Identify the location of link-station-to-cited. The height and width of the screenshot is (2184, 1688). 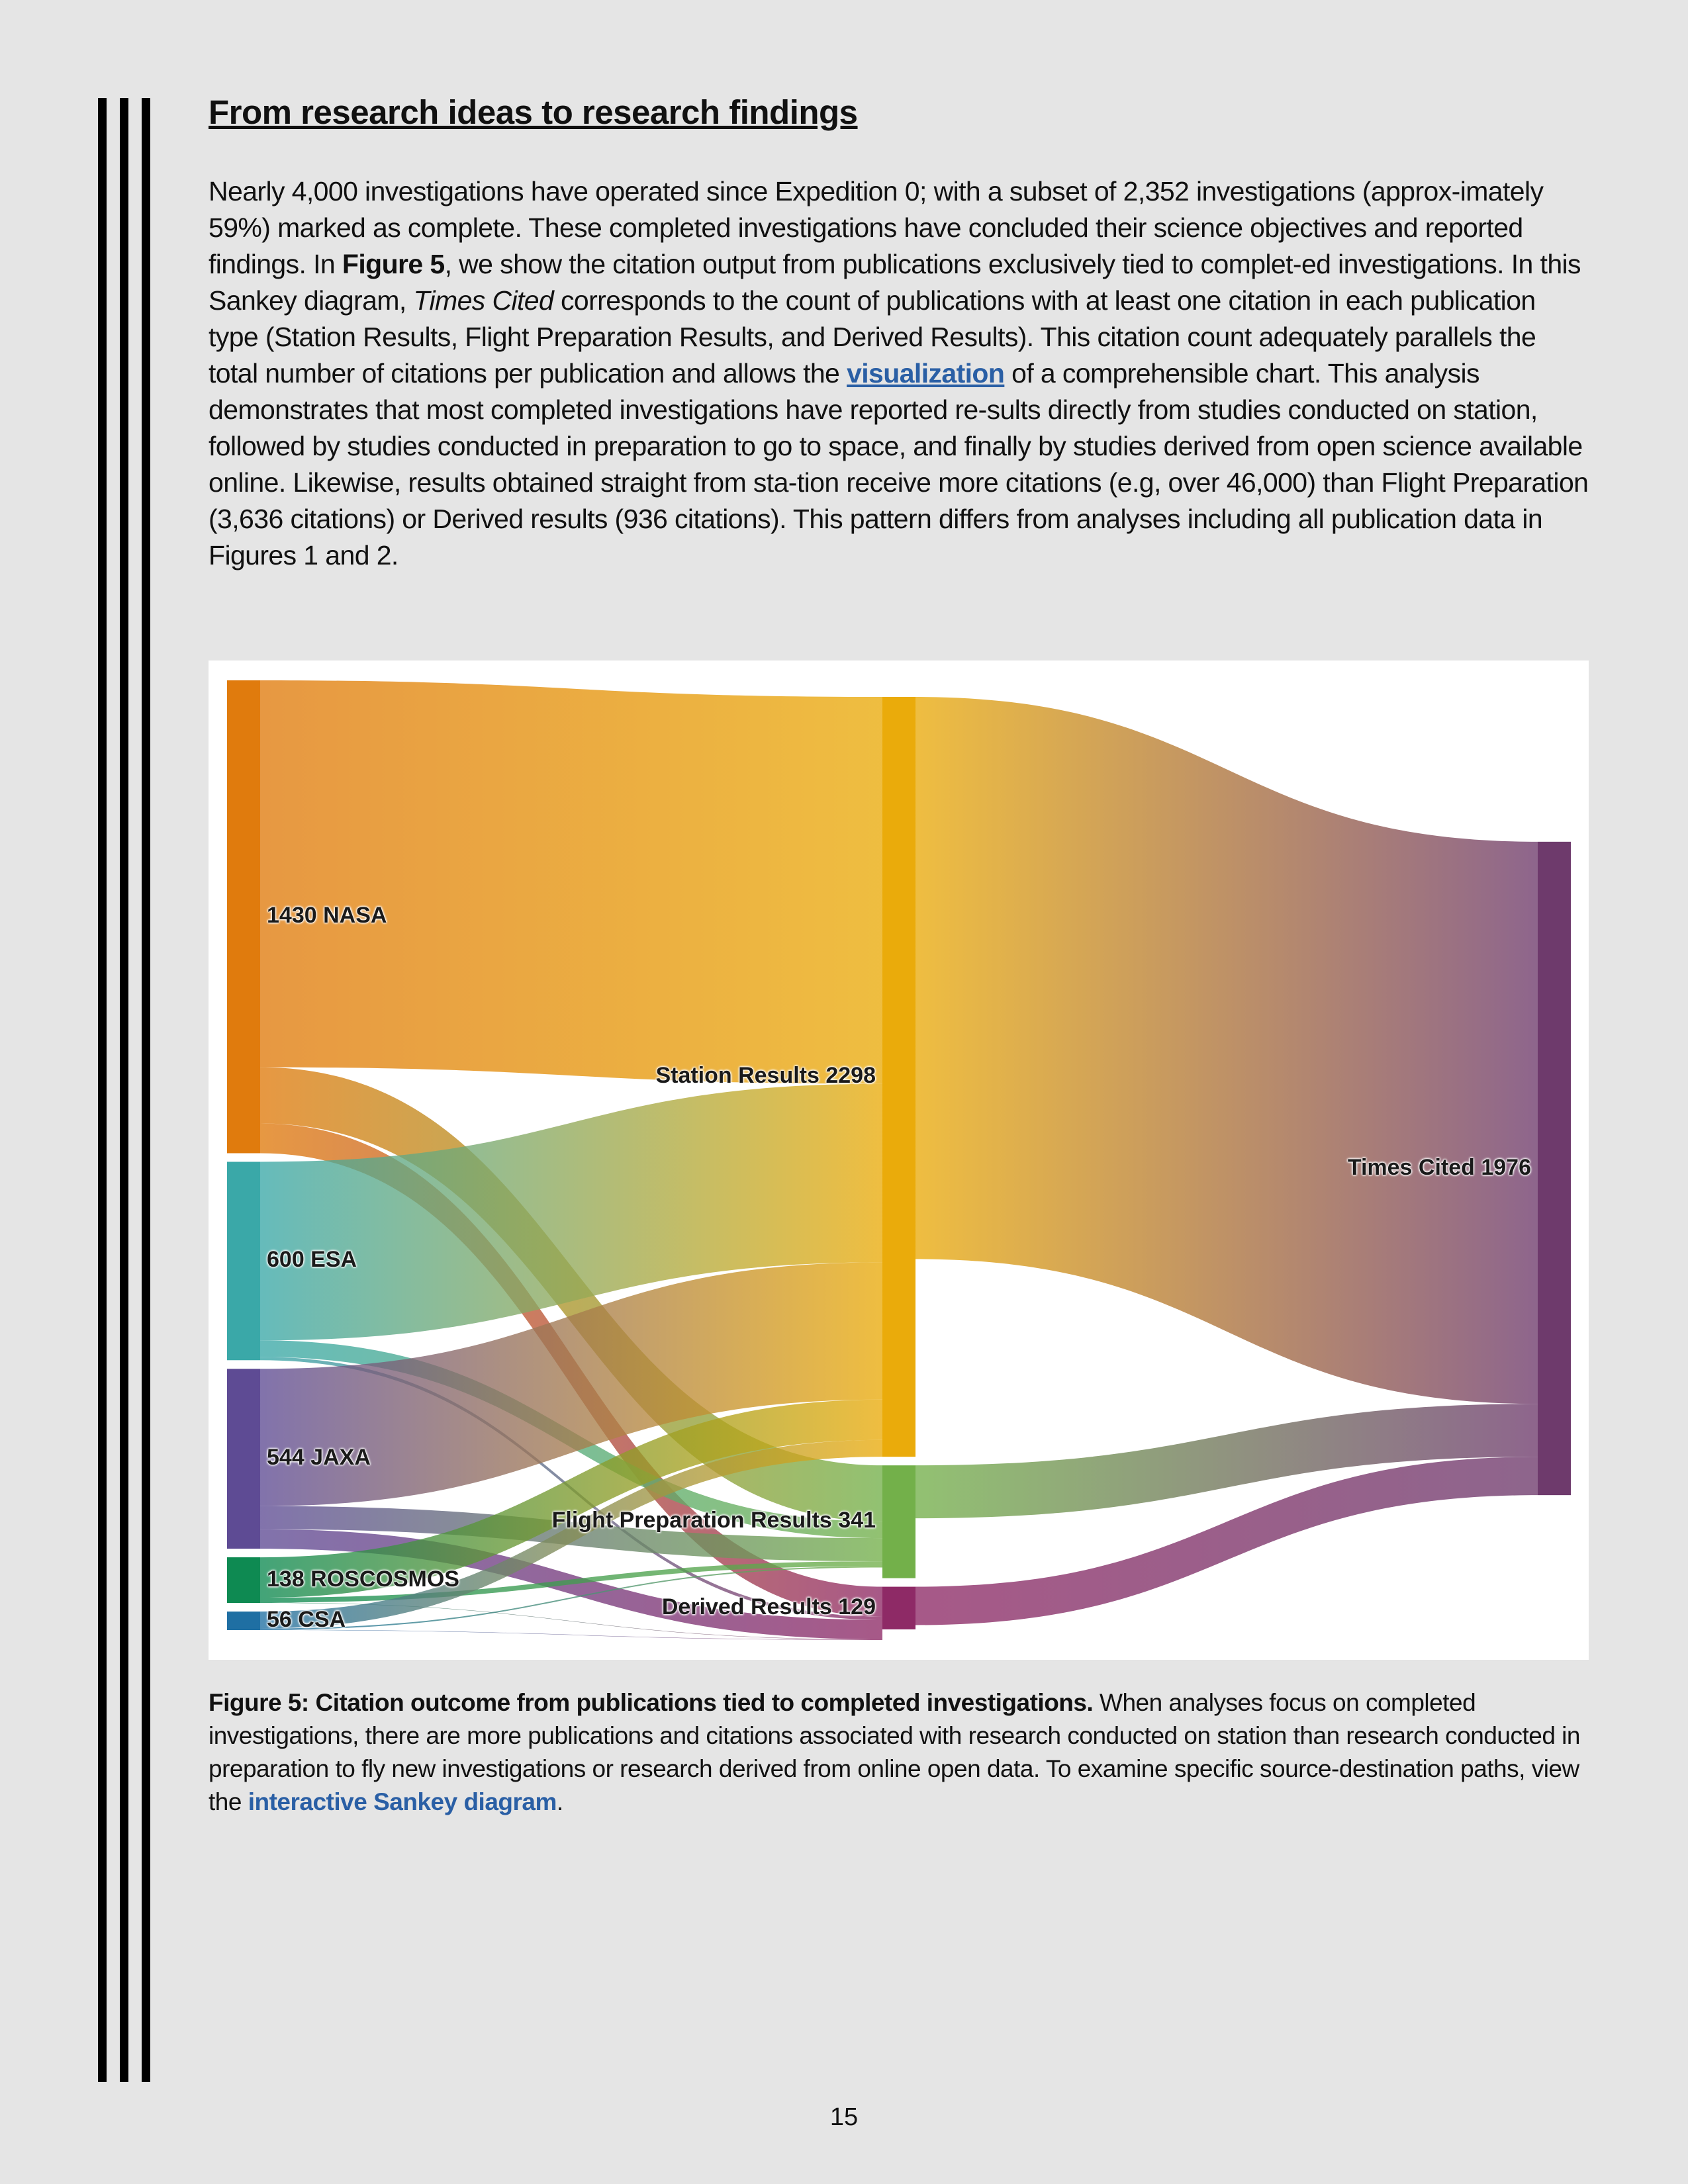
(1226, 1050).